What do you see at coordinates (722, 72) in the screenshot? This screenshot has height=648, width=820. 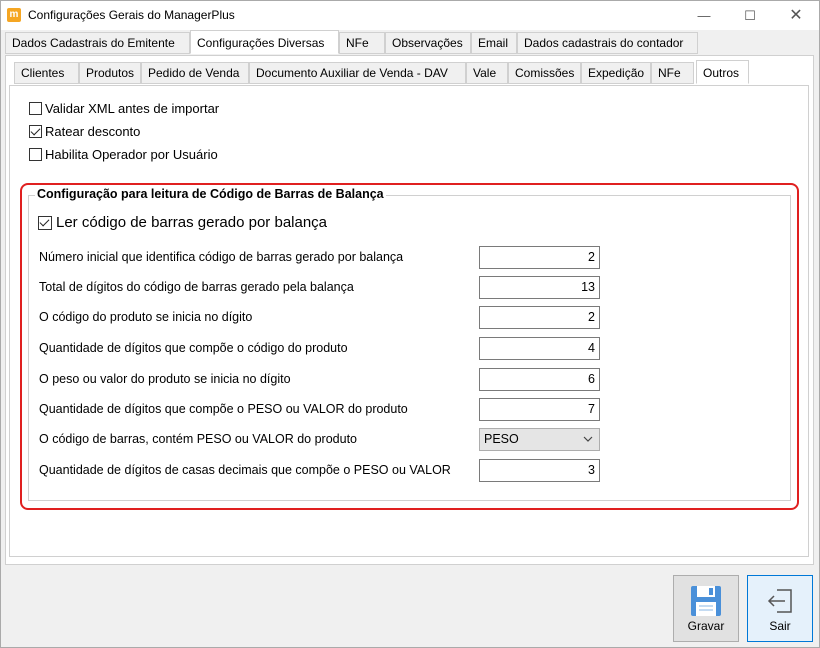 I see `tab-outros: Outros` at bounding box center [722, 72].